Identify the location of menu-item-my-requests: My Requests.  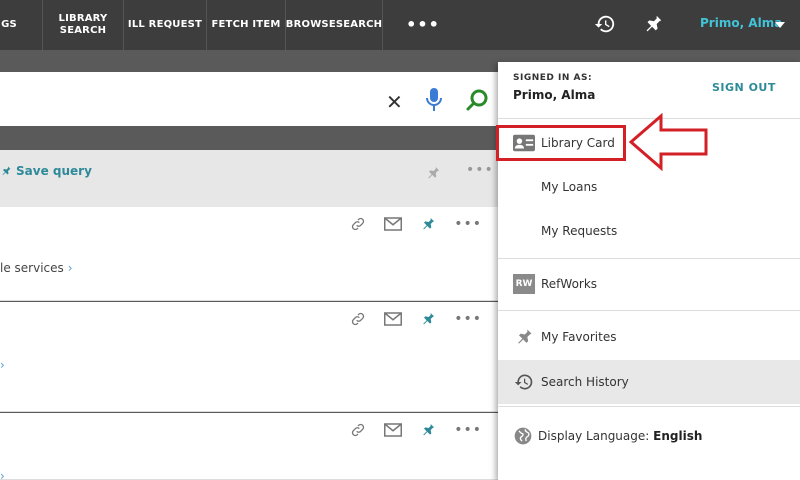
(649, 231).